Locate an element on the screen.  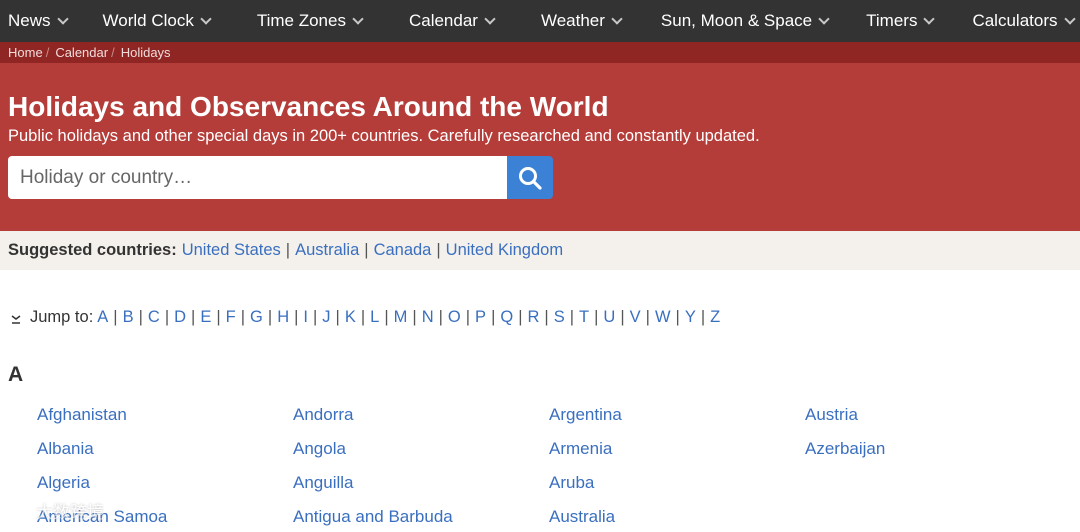
jump-letter-q: Q is located at coordinates (506, 317).